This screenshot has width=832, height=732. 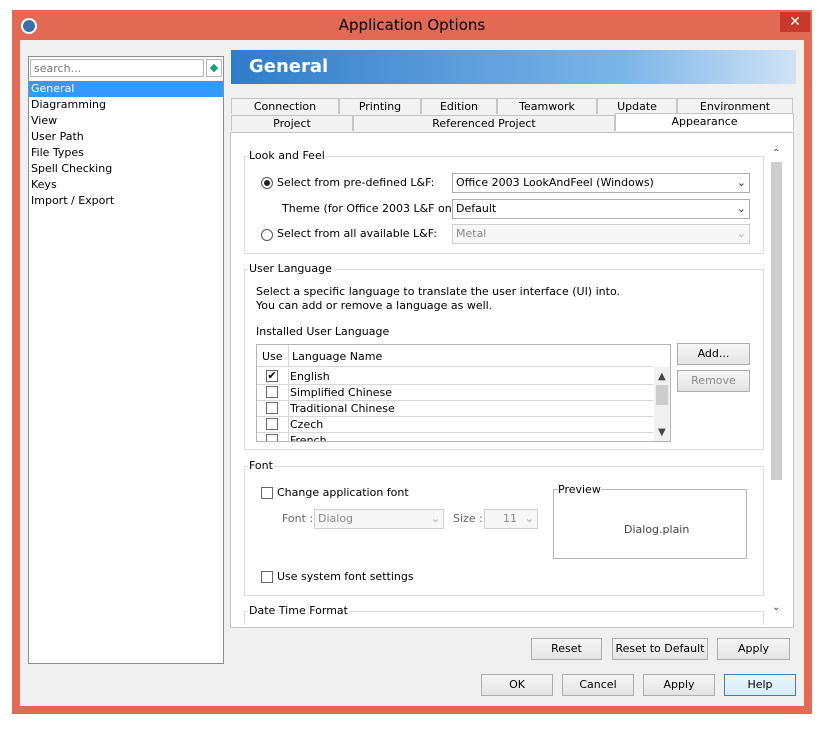 I want to click on size-select: 11 ⌄, so click(x=511, y=519).